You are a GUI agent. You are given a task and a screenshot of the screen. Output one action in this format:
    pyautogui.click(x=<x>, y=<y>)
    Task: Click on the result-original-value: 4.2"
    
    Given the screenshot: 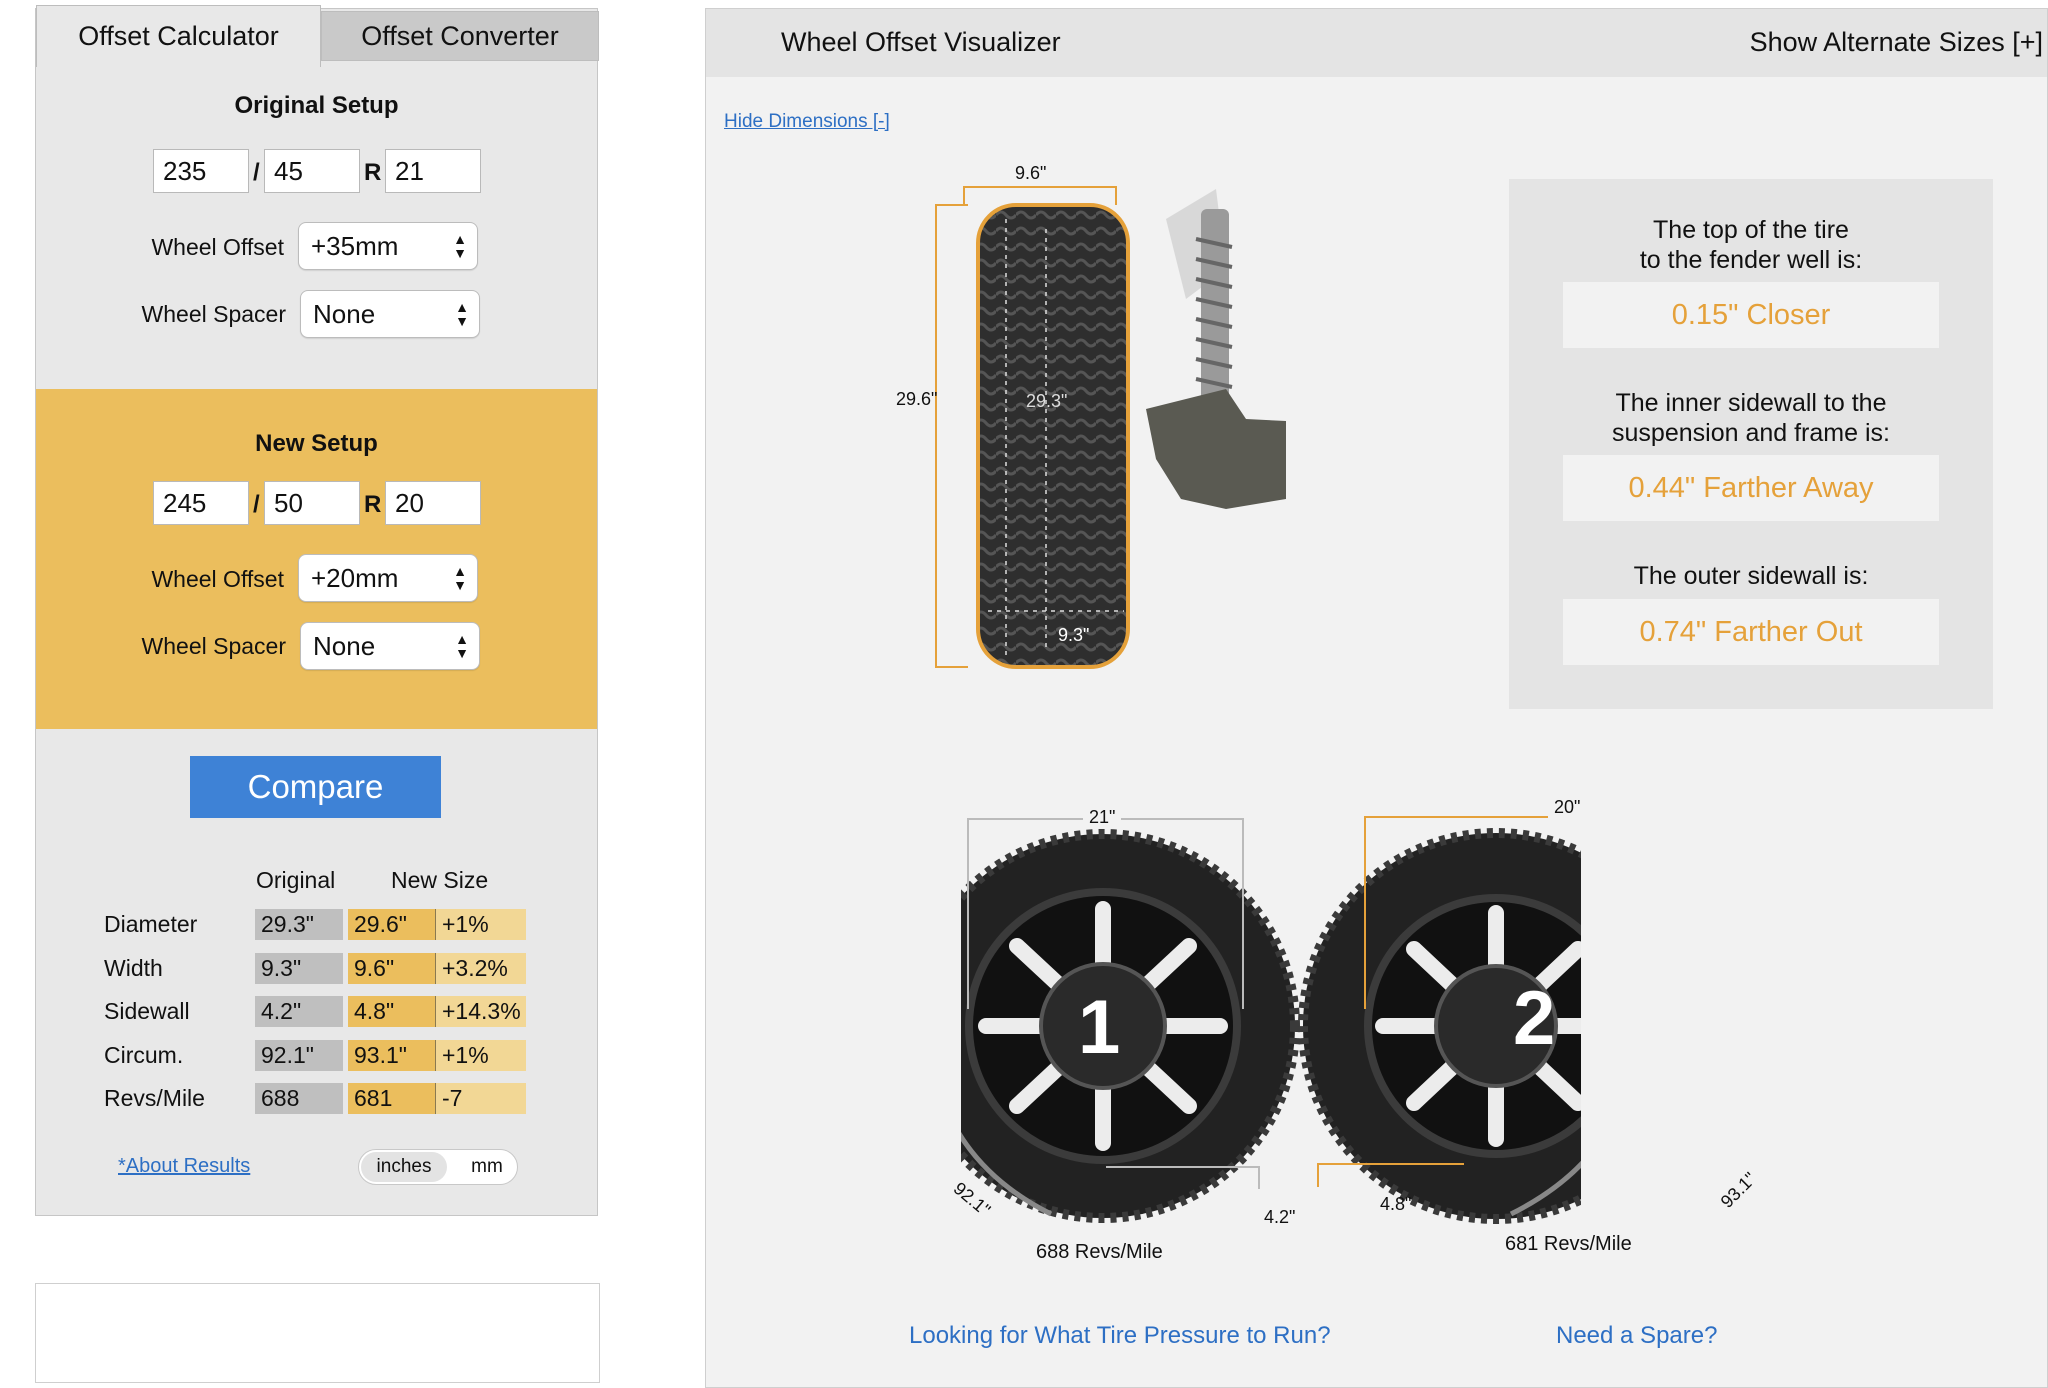 What is the action you would take?
    pyautogui.click(x=299, y=1011)
    